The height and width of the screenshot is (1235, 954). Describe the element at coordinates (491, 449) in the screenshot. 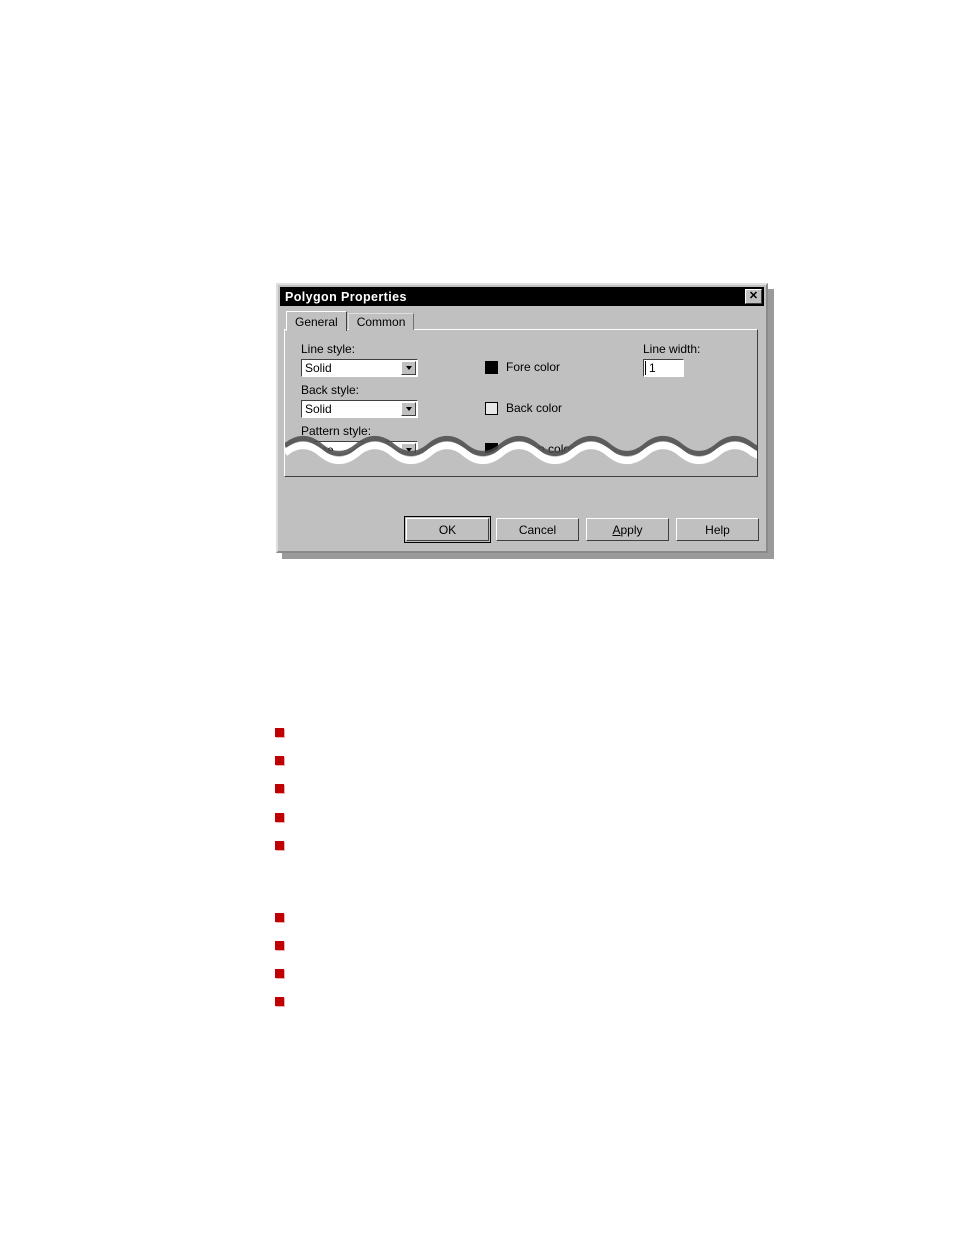

I see `pattern-color-swatch-icon` at that location.